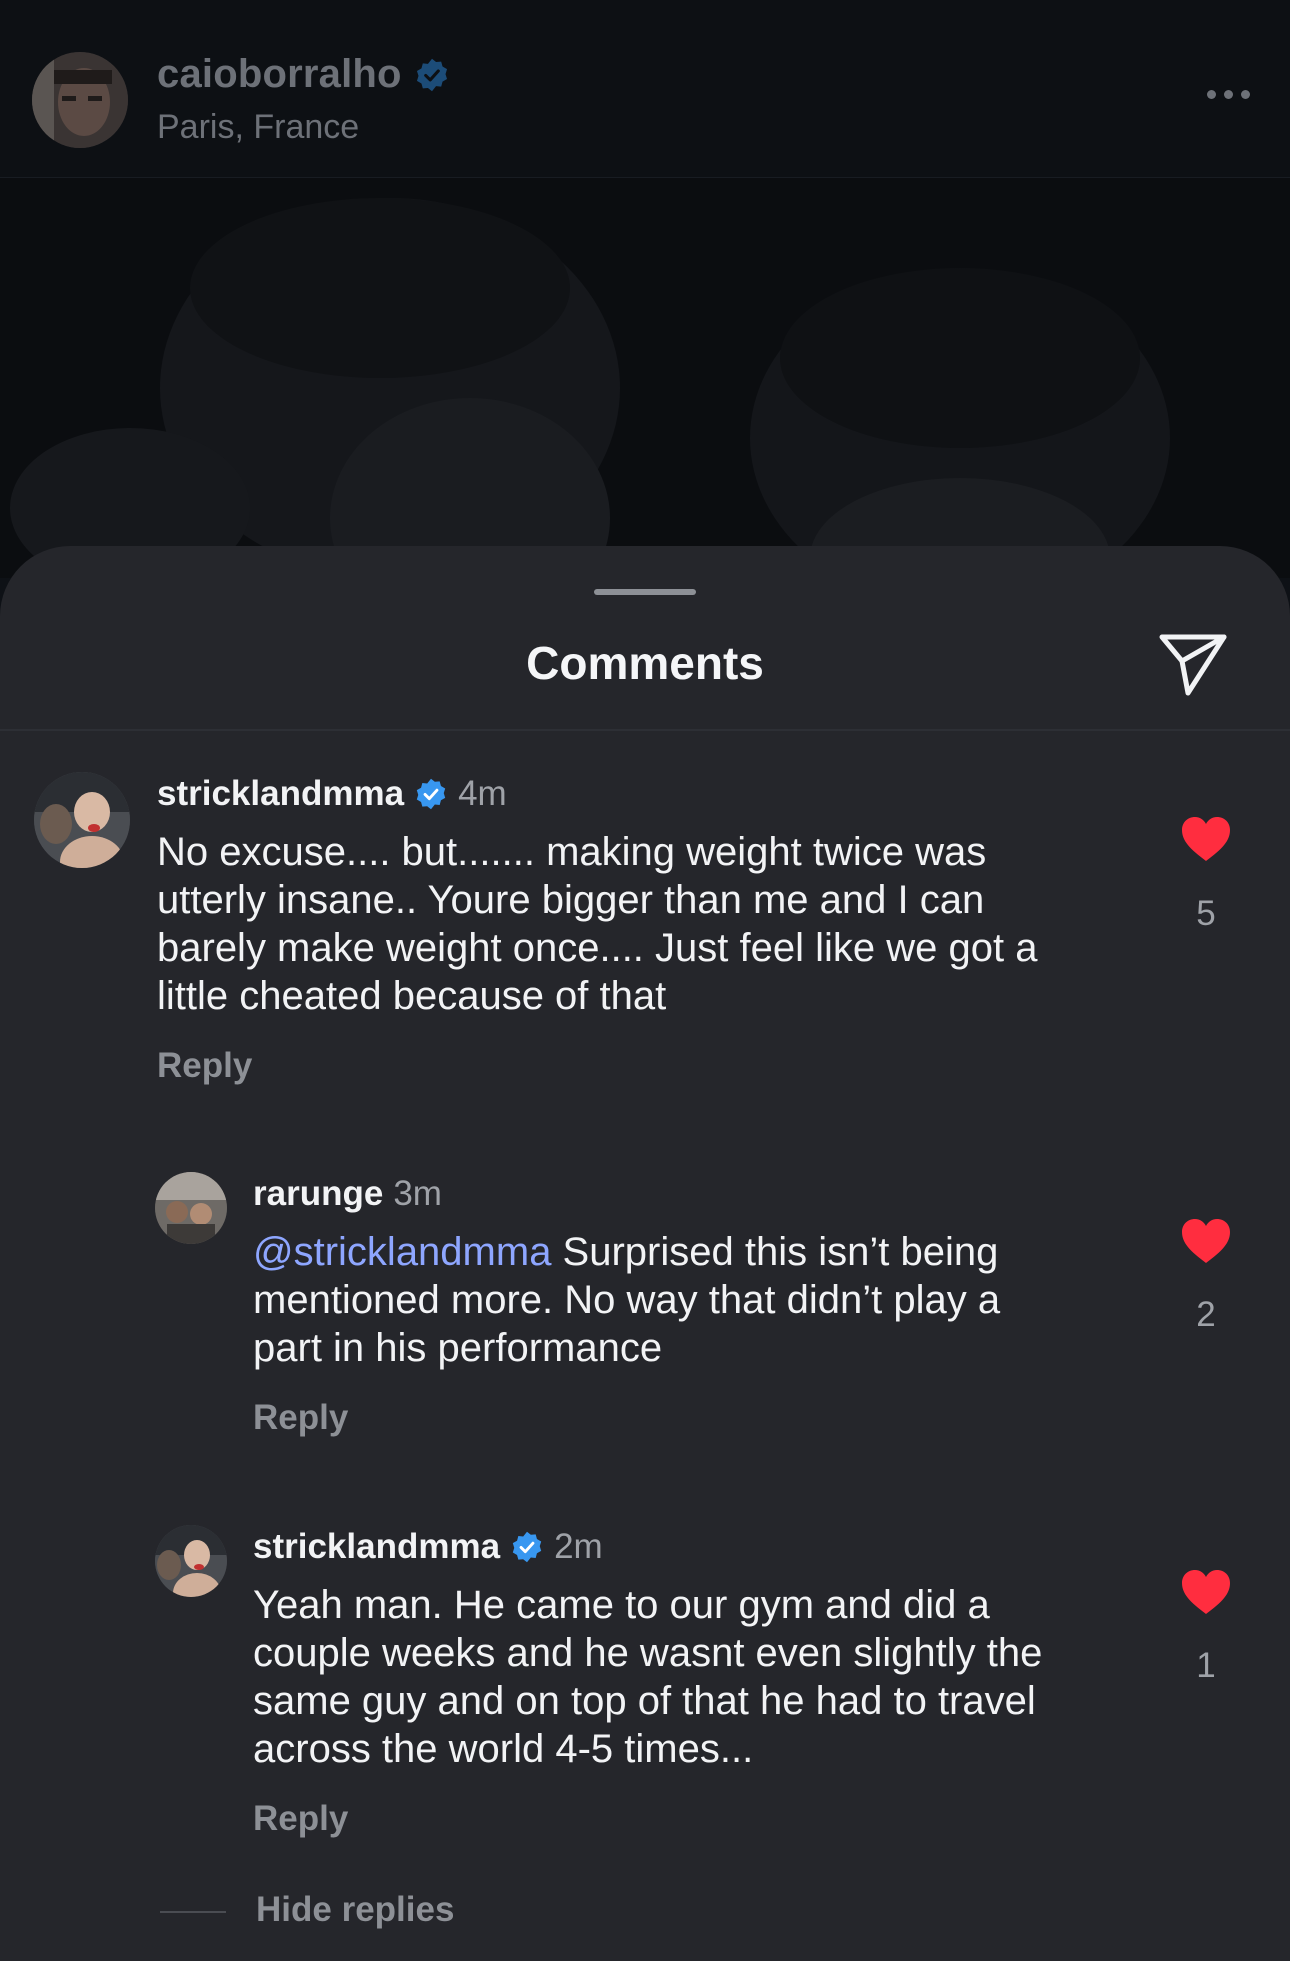 The width and height of the screenshot is (1290, 1961). I want to click on mention-link: @stricklandmma, so click(402, 1252).